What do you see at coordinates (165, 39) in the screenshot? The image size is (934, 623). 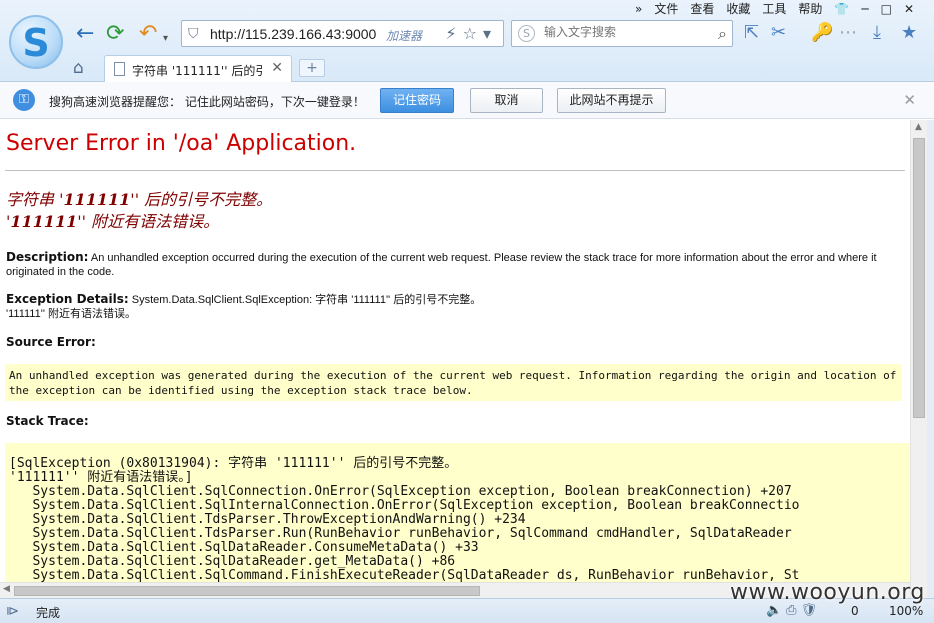 I see `undo-dropdown-icon: ▾` at bounding box center [165, 39].